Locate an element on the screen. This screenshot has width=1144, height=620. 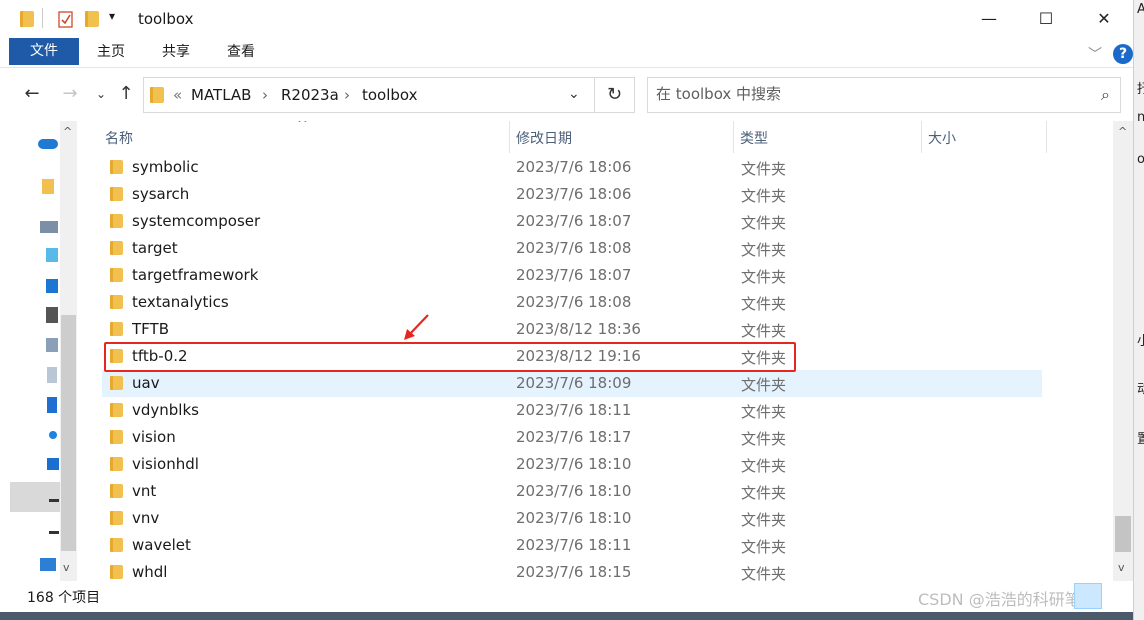
file-row: textanalytics 2023/7/6 18:08 文件夹 is located at coordinates (572, 302).